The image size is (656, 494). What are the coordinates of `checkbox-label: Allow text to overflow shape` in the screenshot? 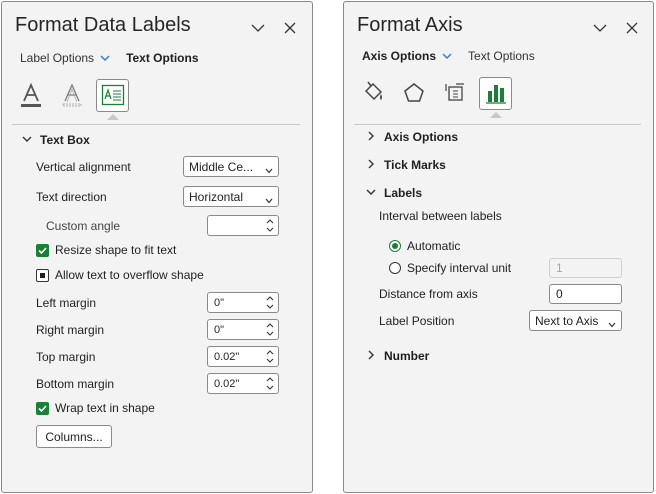 It's located at (129, 275).